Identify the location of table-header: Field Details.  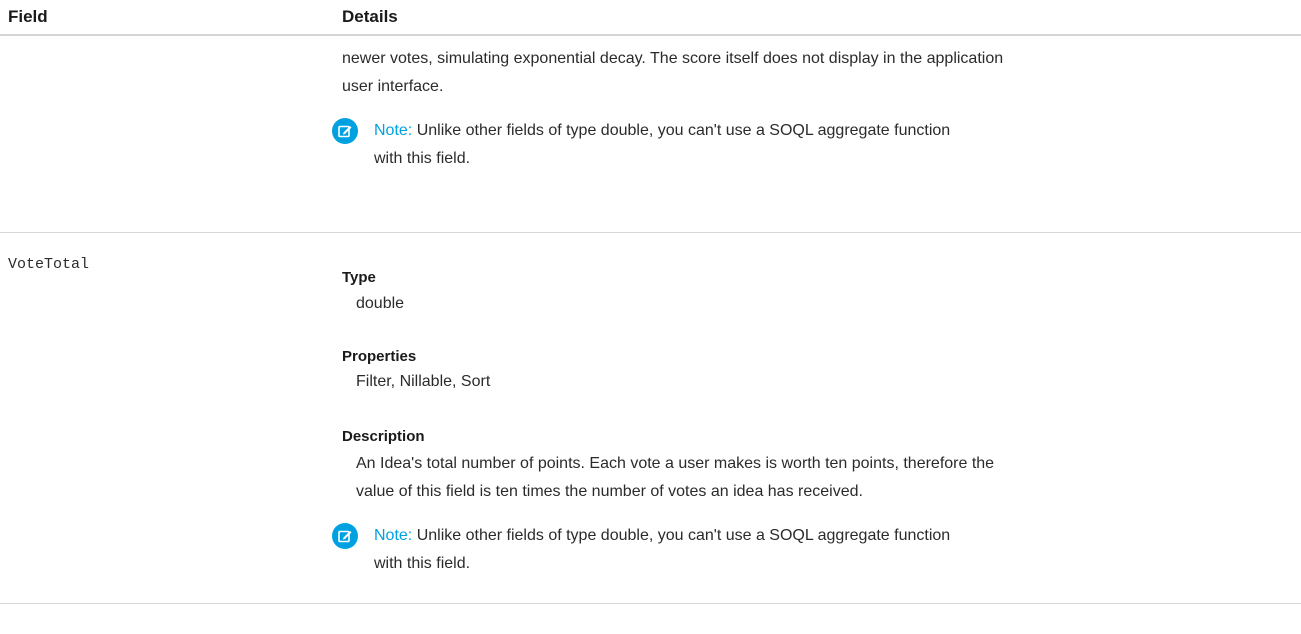
(650, 18).